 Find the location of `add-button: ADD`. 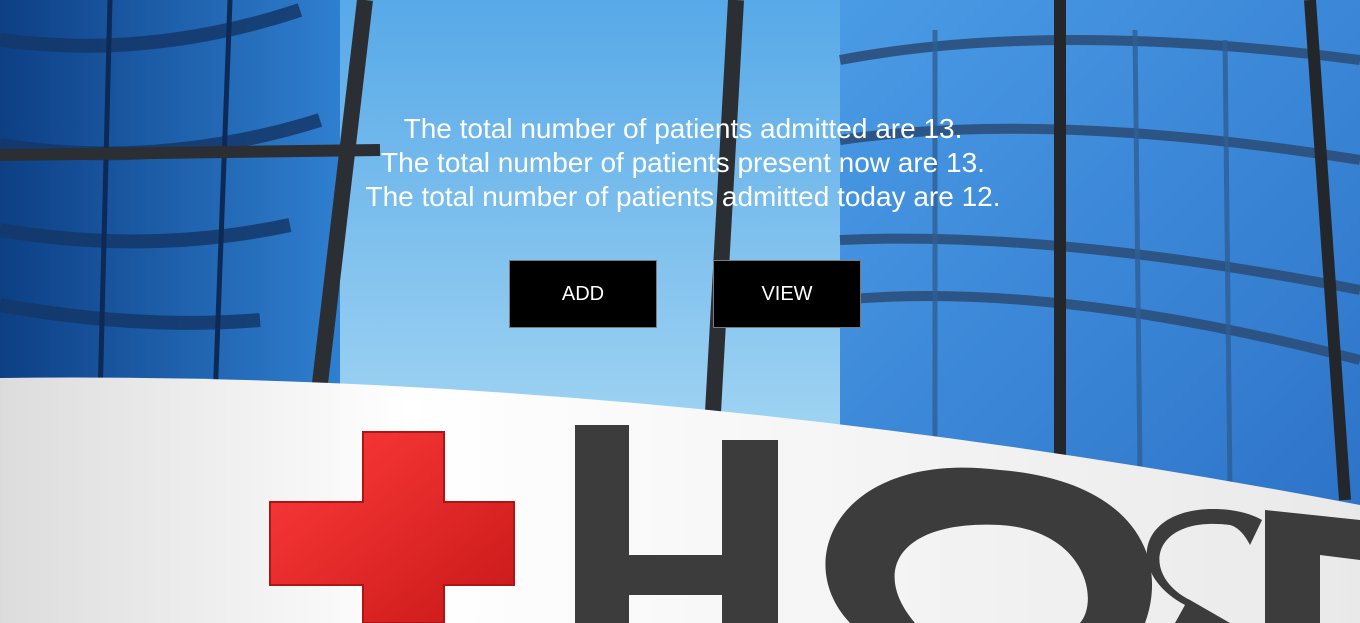

add-button: ADD is located at coordinates (583, 294).